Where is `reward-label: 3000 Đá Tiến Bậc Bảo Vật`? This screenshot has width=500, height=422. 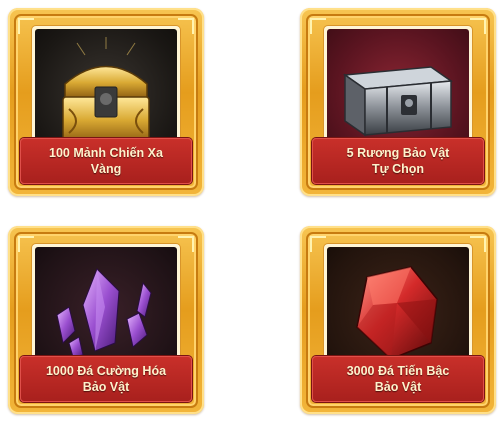
reward-label: 3000 Đá Tiến Bậc Bảo Vật is located at coordinates (398, 379).